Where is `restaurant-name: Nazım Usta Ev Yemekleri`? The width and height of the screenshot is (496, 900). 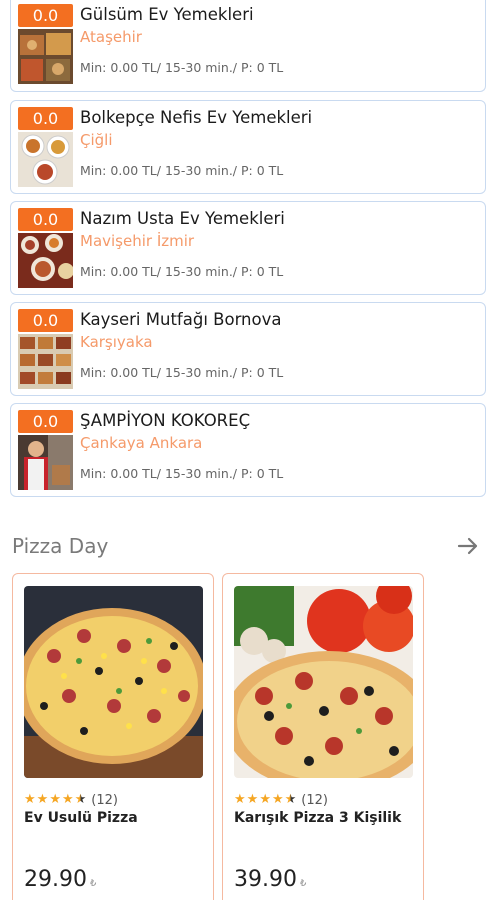 restaurant-name: Nazım Usta Ev Yemekleri is located at coordinates (182, 218).